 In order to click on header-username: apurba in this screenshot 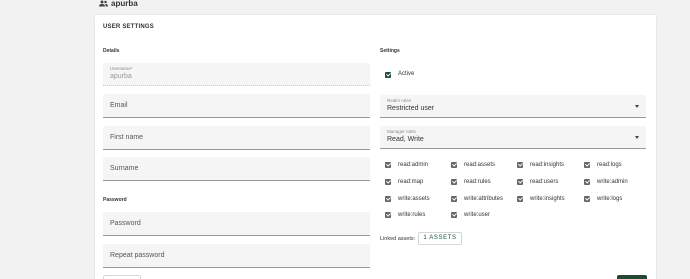, I will do `click(124, 4)`.